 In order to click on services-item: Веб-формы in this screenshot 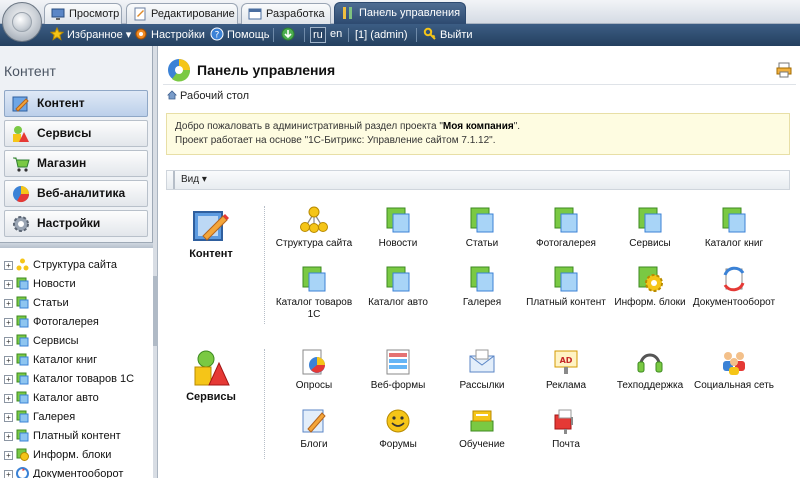, I will do `click(398, 370)`.